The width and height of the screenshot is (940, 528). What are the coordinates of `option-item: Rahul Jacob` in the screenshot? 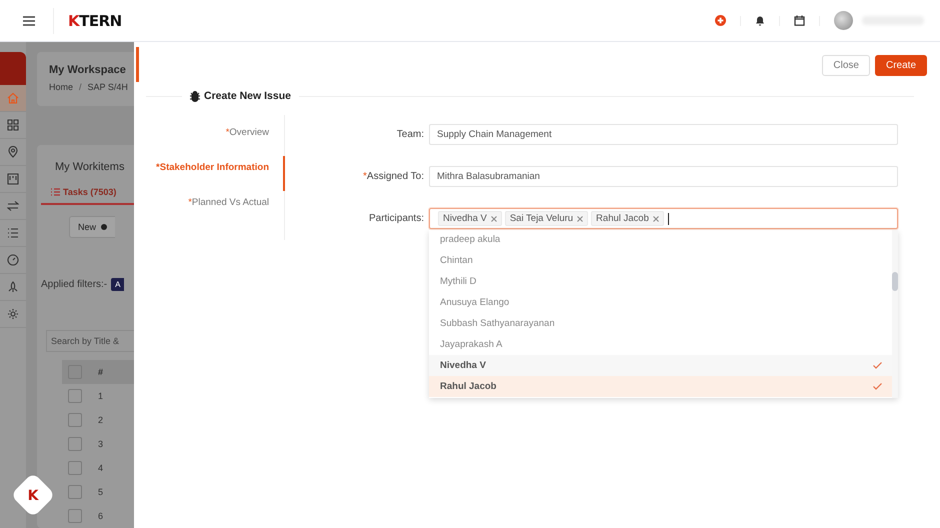 It's located at (660, 386).